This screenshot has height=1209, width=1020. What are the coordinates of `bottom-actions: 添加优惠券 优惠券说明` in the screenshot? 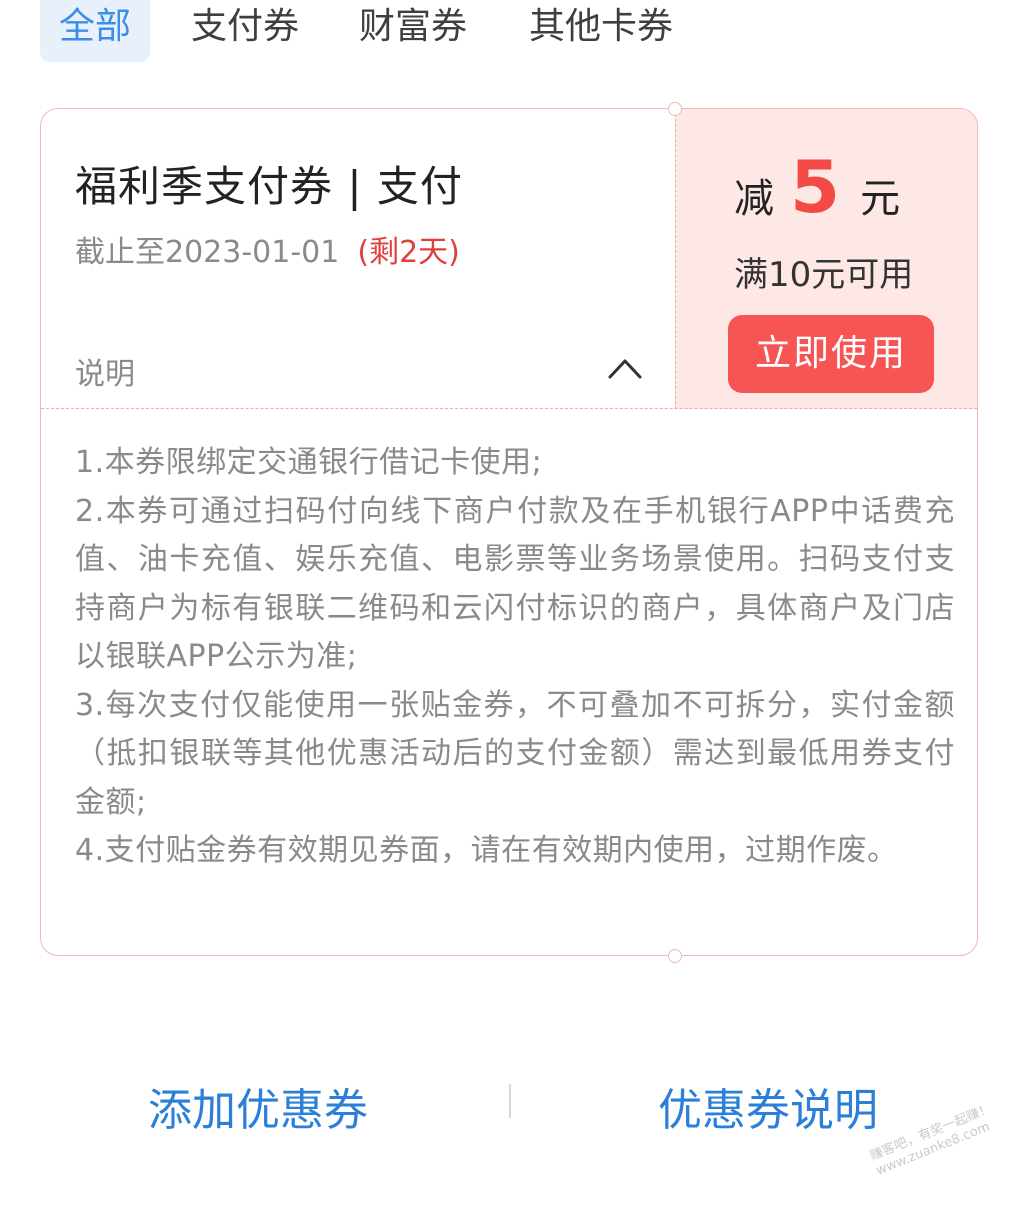 It's located at (510, 1100).